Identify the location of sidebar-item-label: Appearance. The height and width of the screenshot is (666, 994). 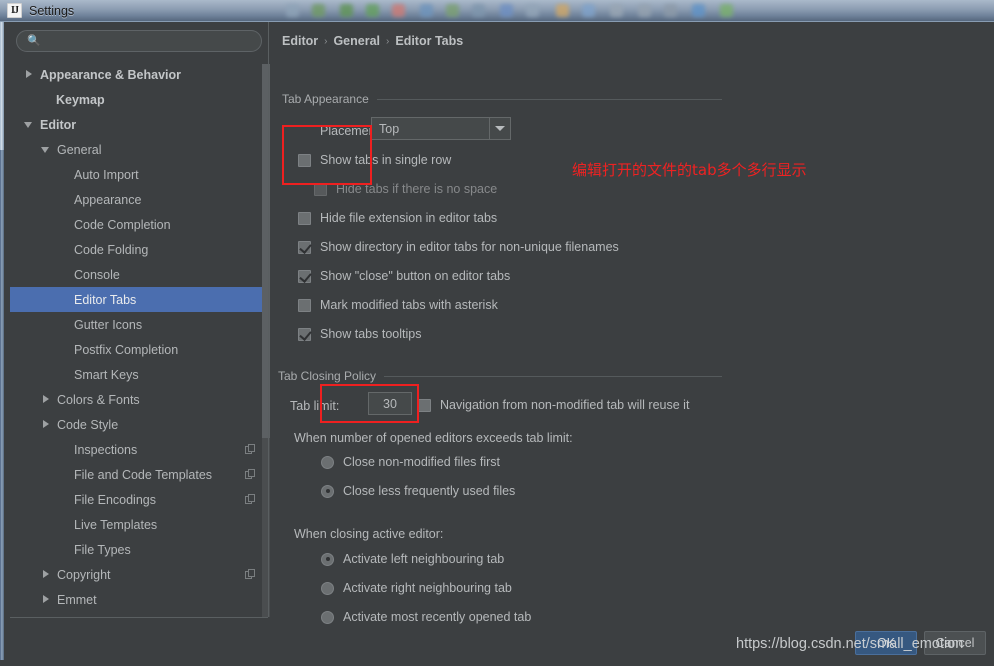
(108, 199).